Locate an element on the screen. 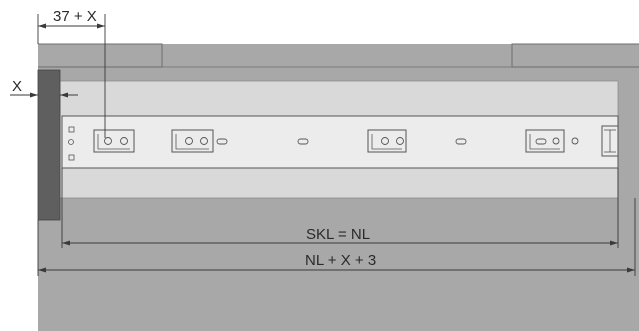  total-length-label: NL + X + 3 is located at coordinates (340, 260).